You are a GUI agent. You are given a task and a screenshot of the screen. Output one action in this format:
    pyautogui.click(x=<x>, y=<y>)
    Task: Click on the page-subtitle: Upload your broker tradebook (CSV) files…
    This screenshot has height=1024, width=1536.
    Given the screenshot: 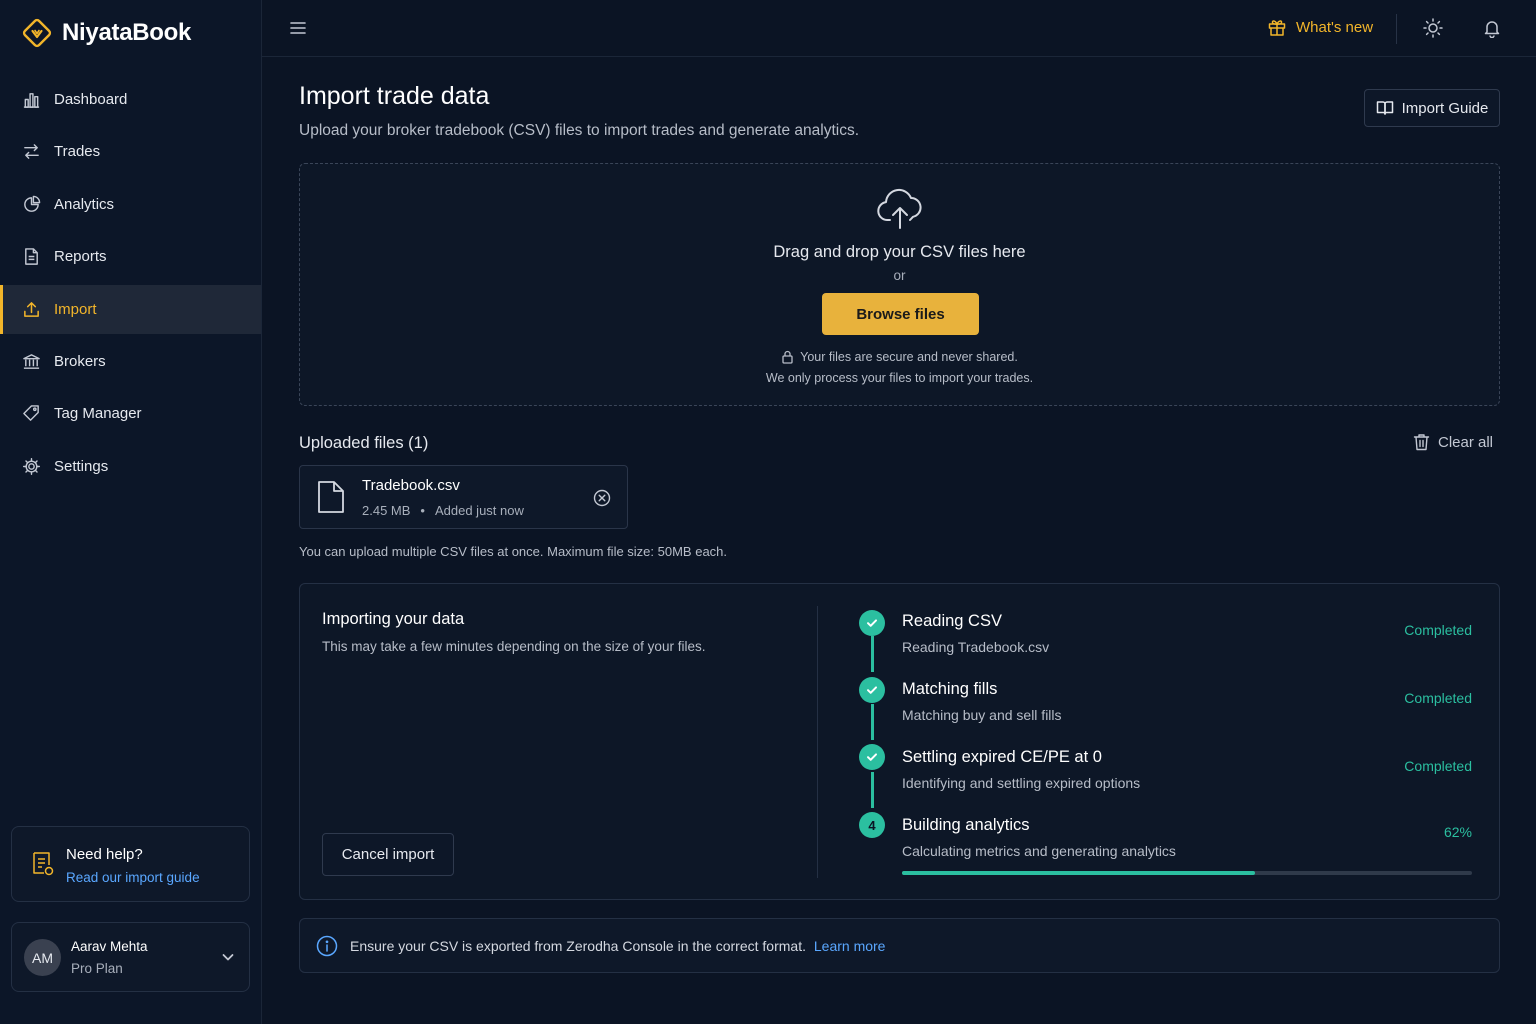 What is the action you would take?
    pyautogui.click(x=579, y=130)
    